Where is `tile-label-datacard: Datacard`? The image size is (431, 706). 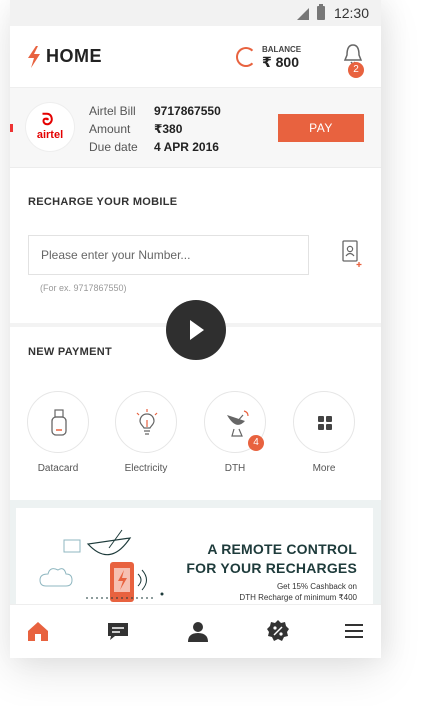
tile-label-datacard: Datacard is located at coordinates (58, 468).